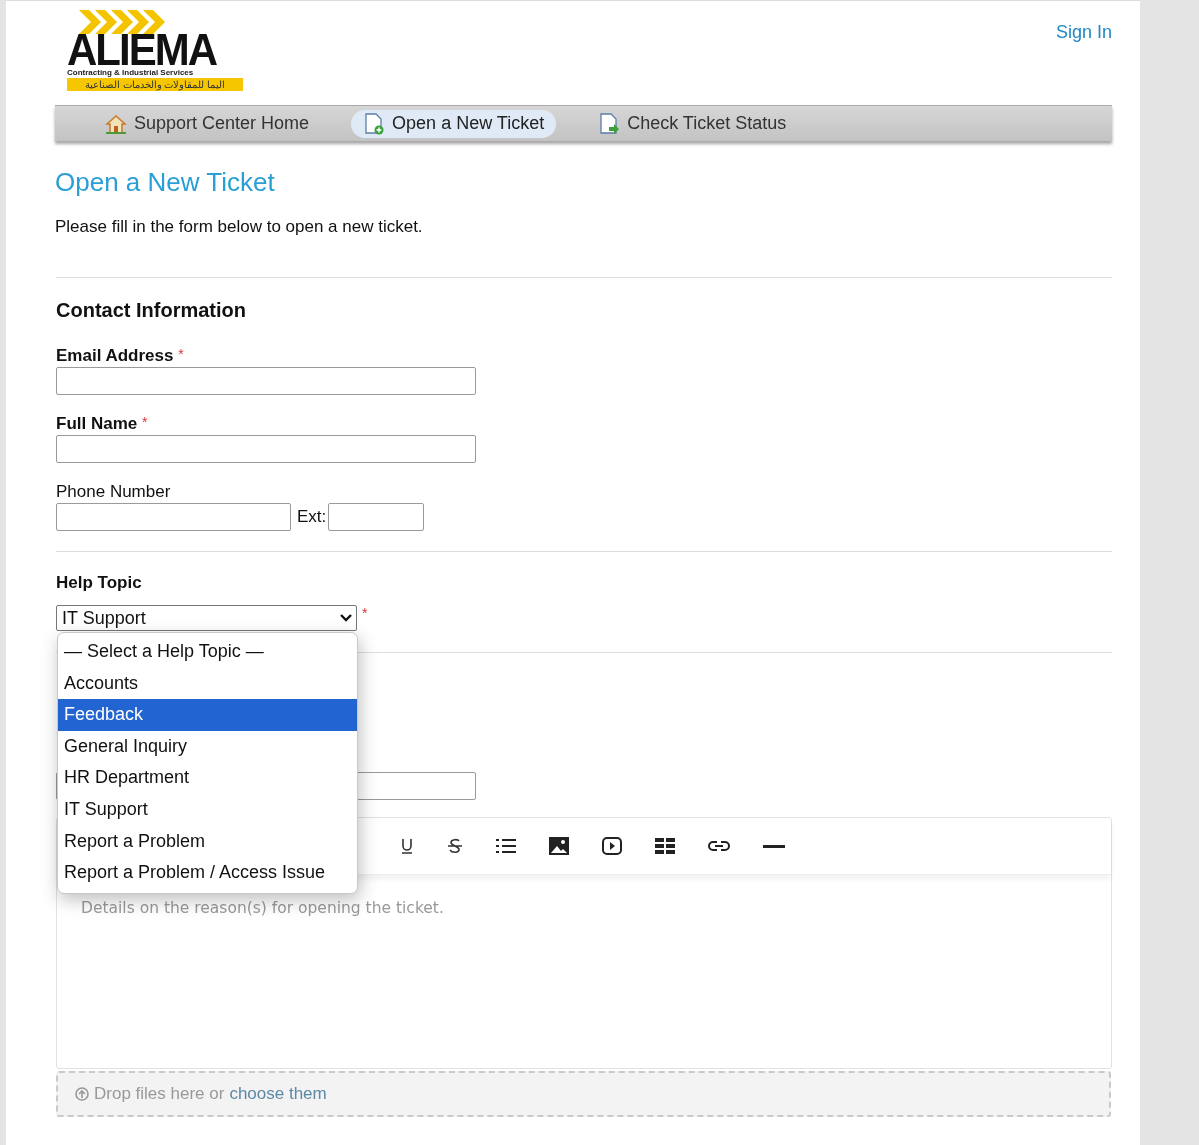 This screenshot has height=1145, width=1199. What do you see at coordinates (346, 618) in the screenshot?
I see `chevron-down-icon` at bounding box center [346, 618].